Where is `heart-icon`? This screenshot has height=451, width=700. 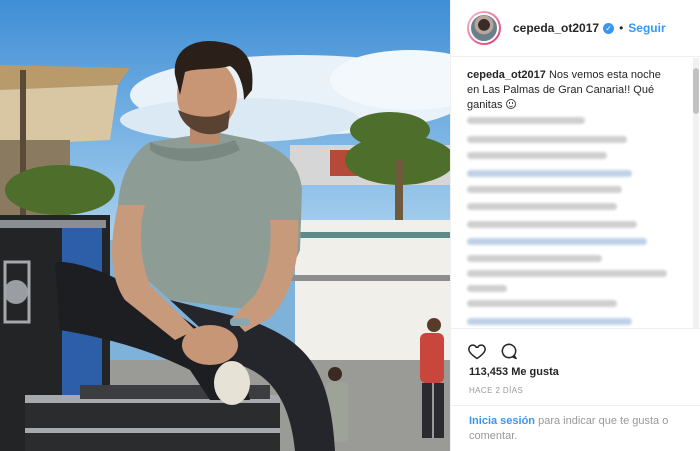 heart-icon is located at coordinates (477, 351).